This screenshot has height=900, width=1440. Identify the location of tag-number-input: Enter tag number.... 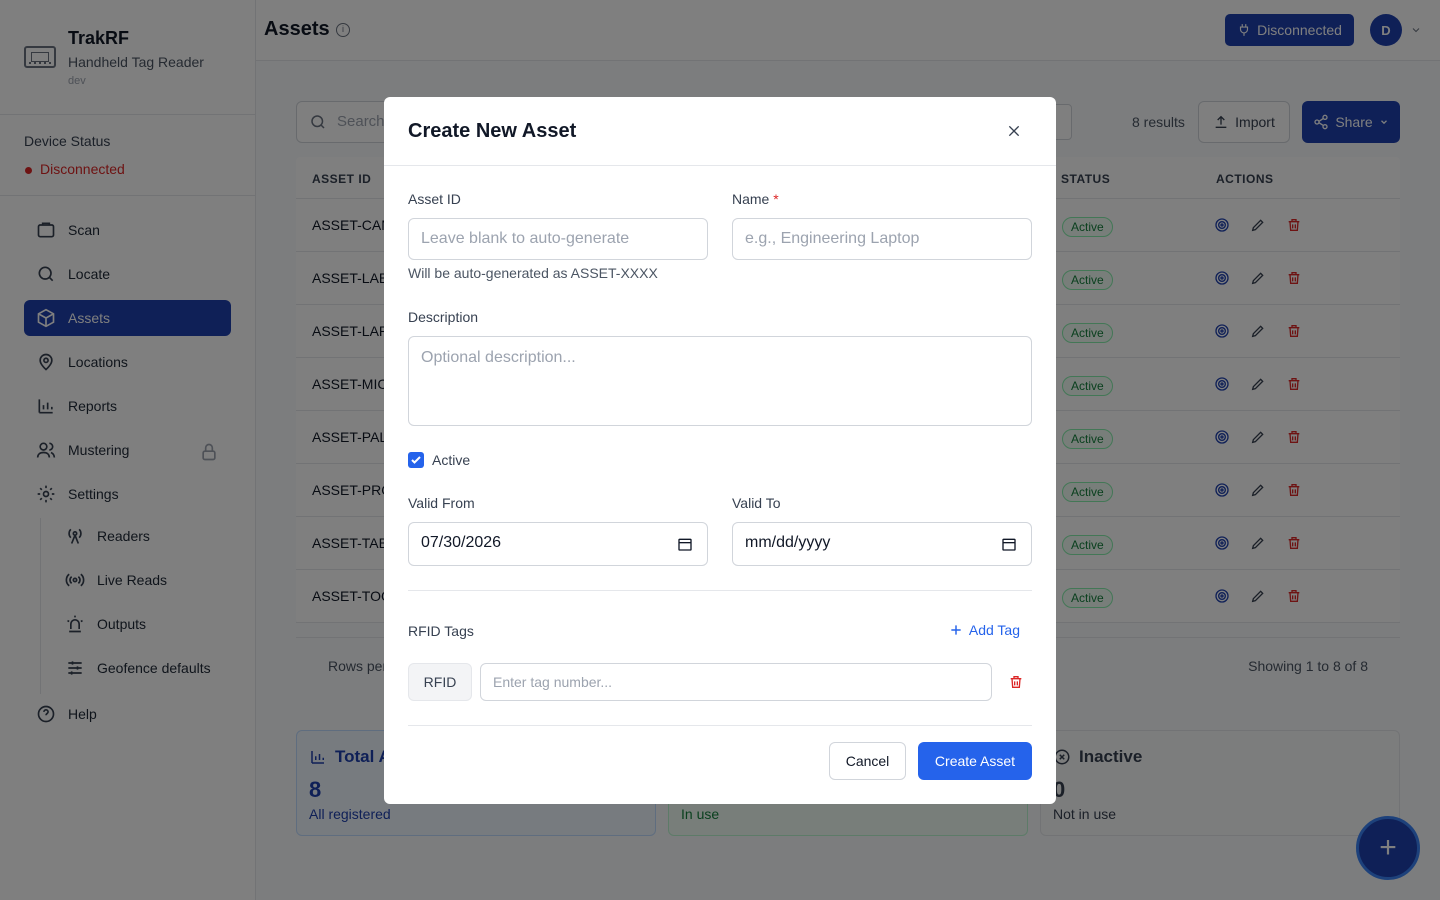
(736, 682).